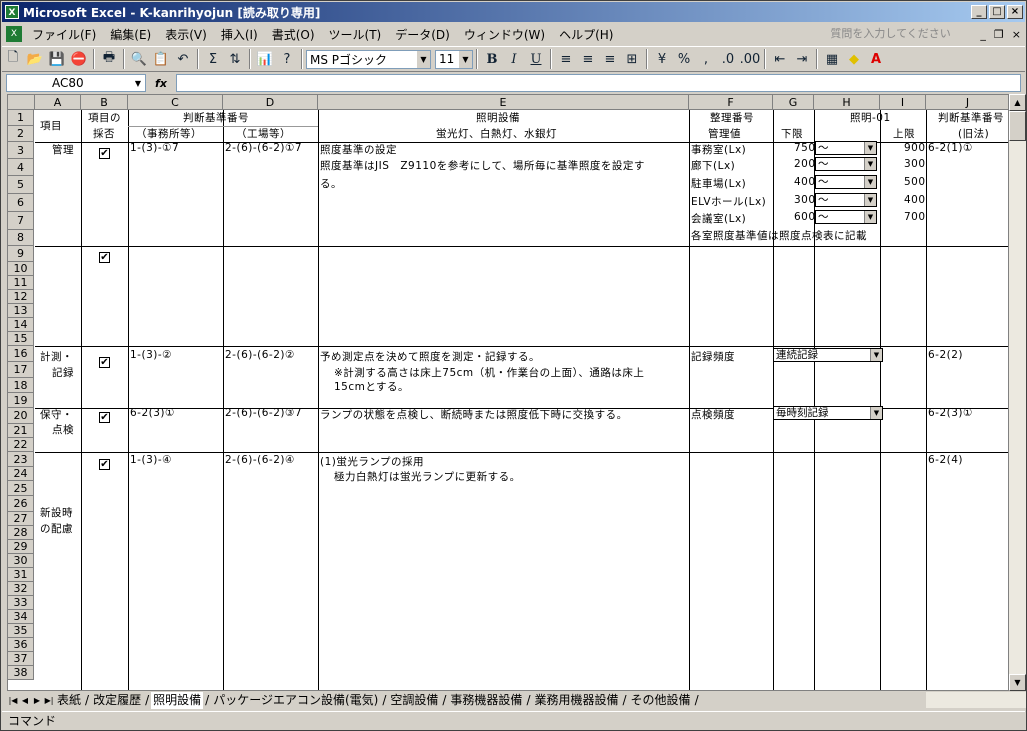  I want to click on inspection-frequency-dropdown: 毎時刻記録 ▼, so click(828, 413).